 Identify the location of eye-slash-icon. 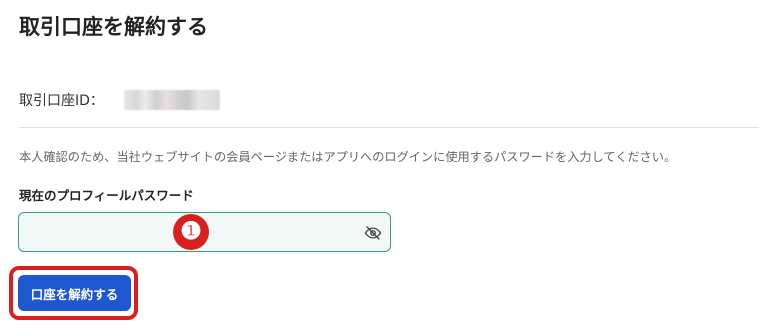
(373, 233).